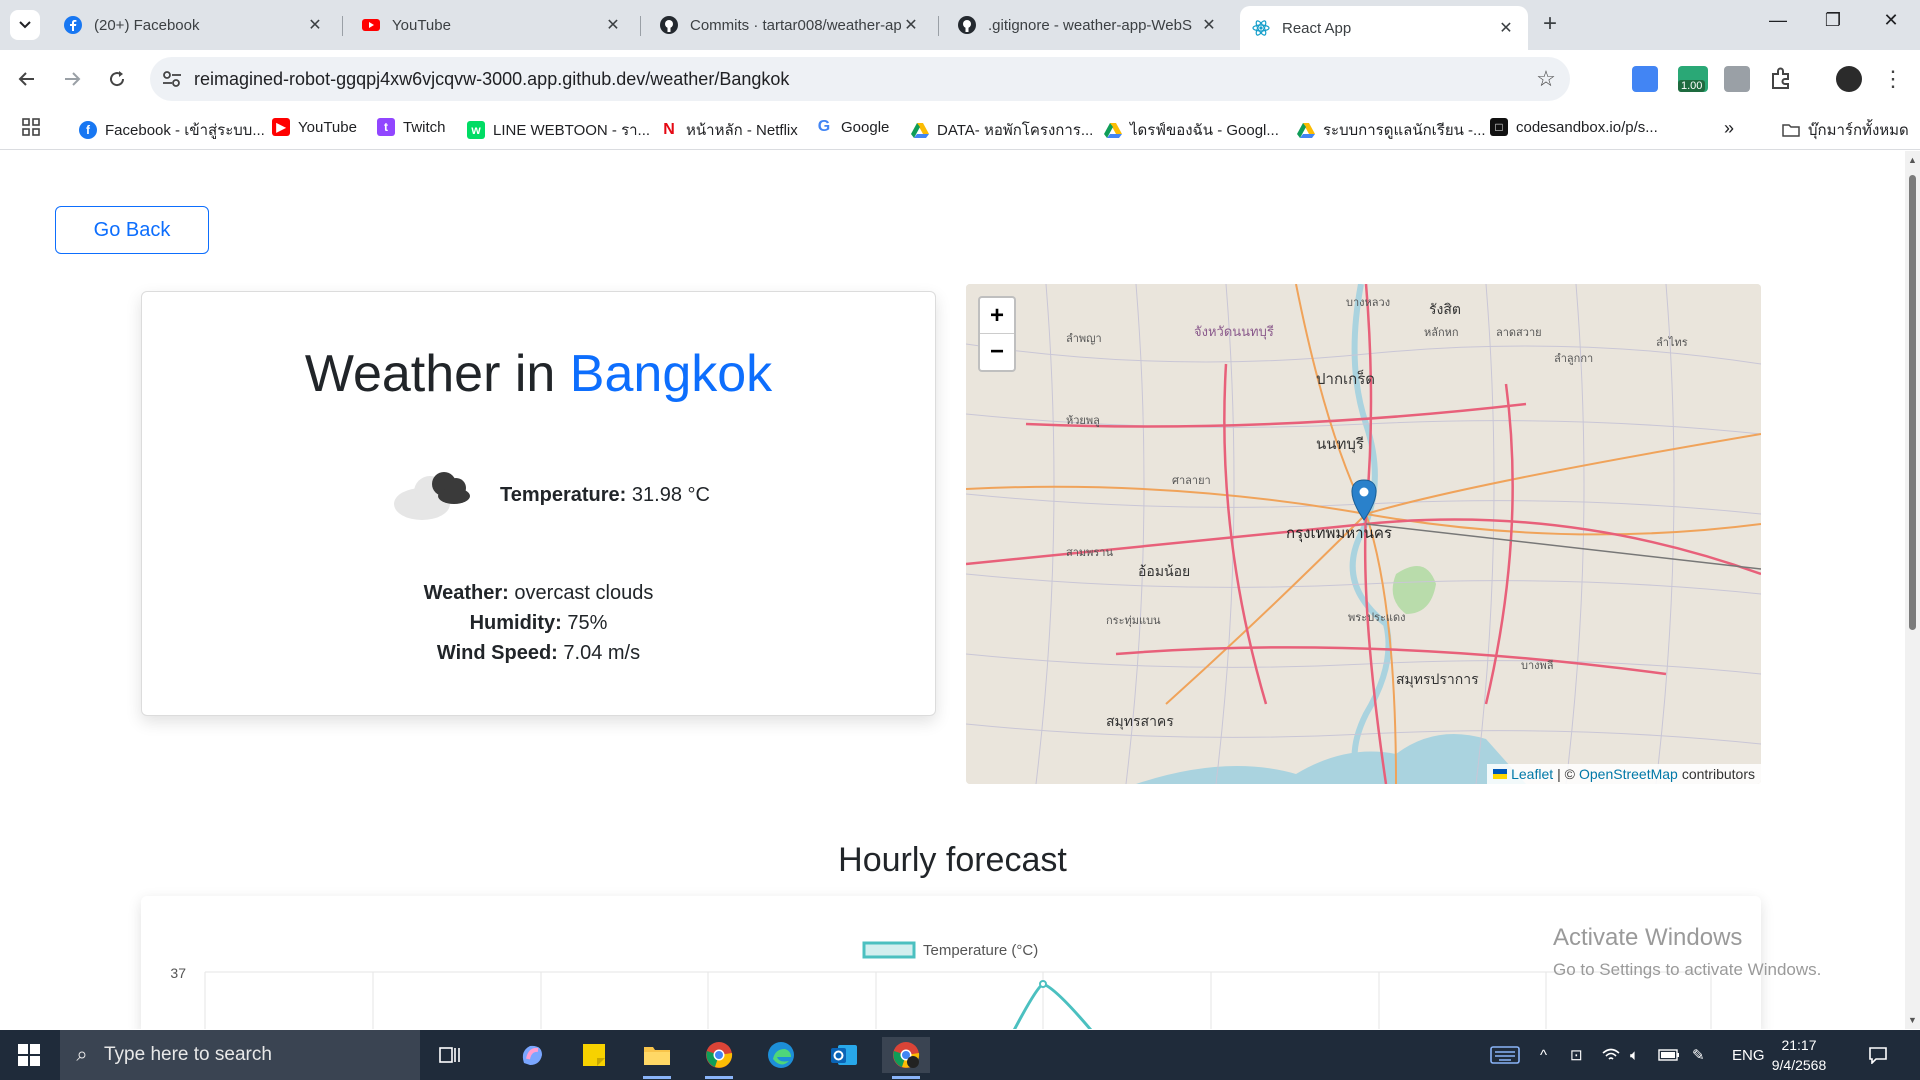  What do you see at coordinates (795, 25) in the screenshot?
I see `tab-title: Commits · tartar008/weather-ap` at bounding box center [795, 25].